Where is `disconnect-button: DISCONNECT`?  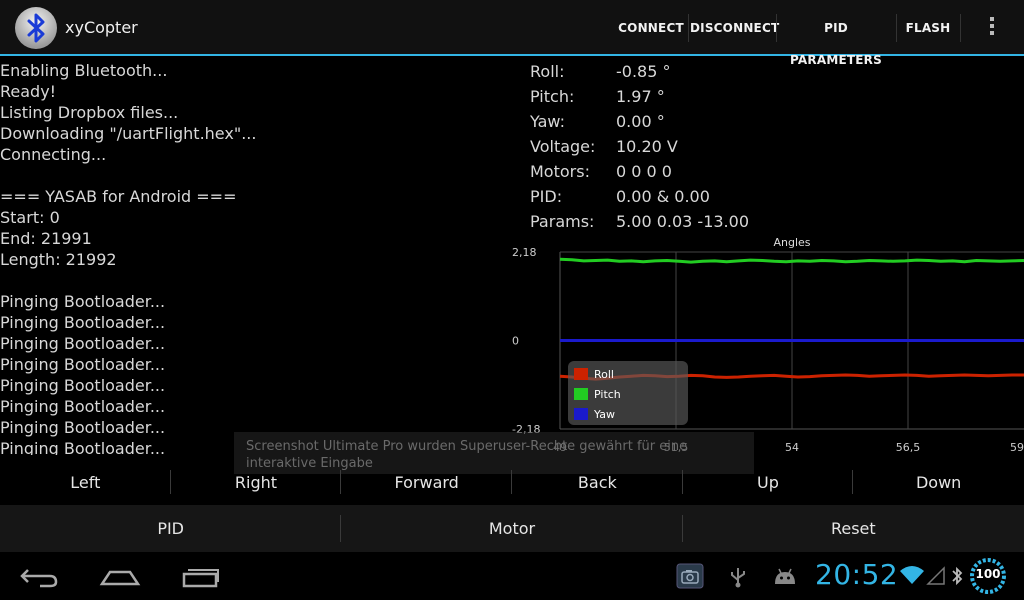 disconnect-button: DISCONNECT is located at coordinates (734, 28).